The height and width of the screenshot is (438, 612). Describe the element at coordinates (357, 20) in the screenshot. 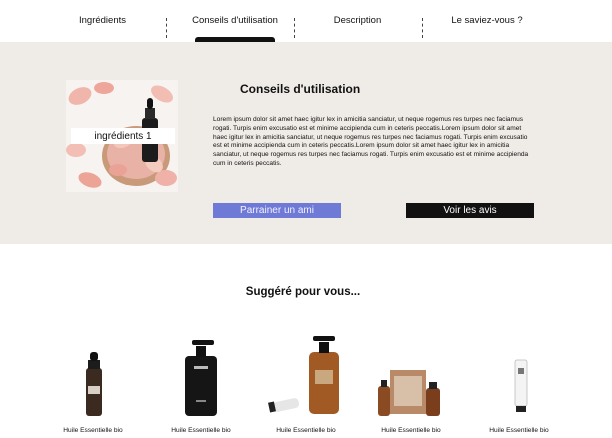

I see `tab-description: Description` at that location.